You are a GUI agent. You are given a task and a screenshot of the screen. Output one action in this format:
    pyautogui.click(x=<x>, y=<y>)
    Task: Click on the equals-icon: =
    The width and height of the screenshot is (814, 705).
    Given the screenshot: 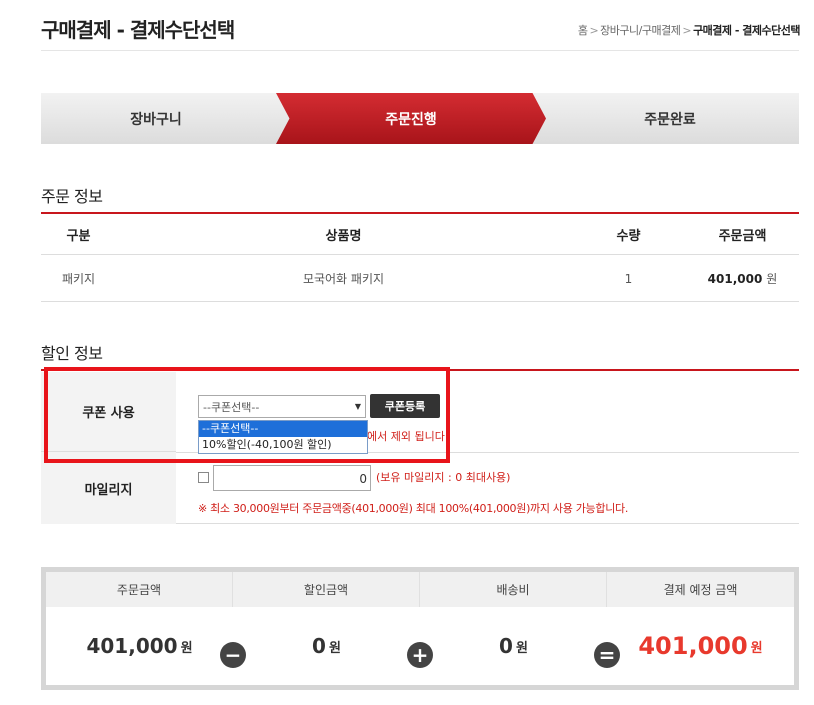 What is the action you would take?
    pyautogui.click(x=607, y=655)
    